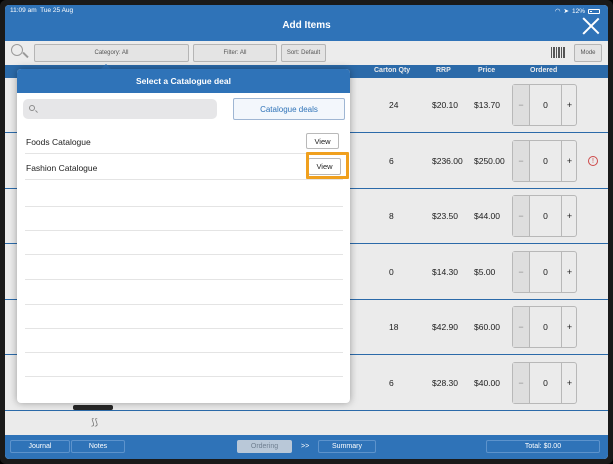 This screenshot has width=613, height=464. Describe the element at coordinates (184, 168) in the screenshot. I see `catalogue-row-fashion: Fashion Catalogue View` at that location.